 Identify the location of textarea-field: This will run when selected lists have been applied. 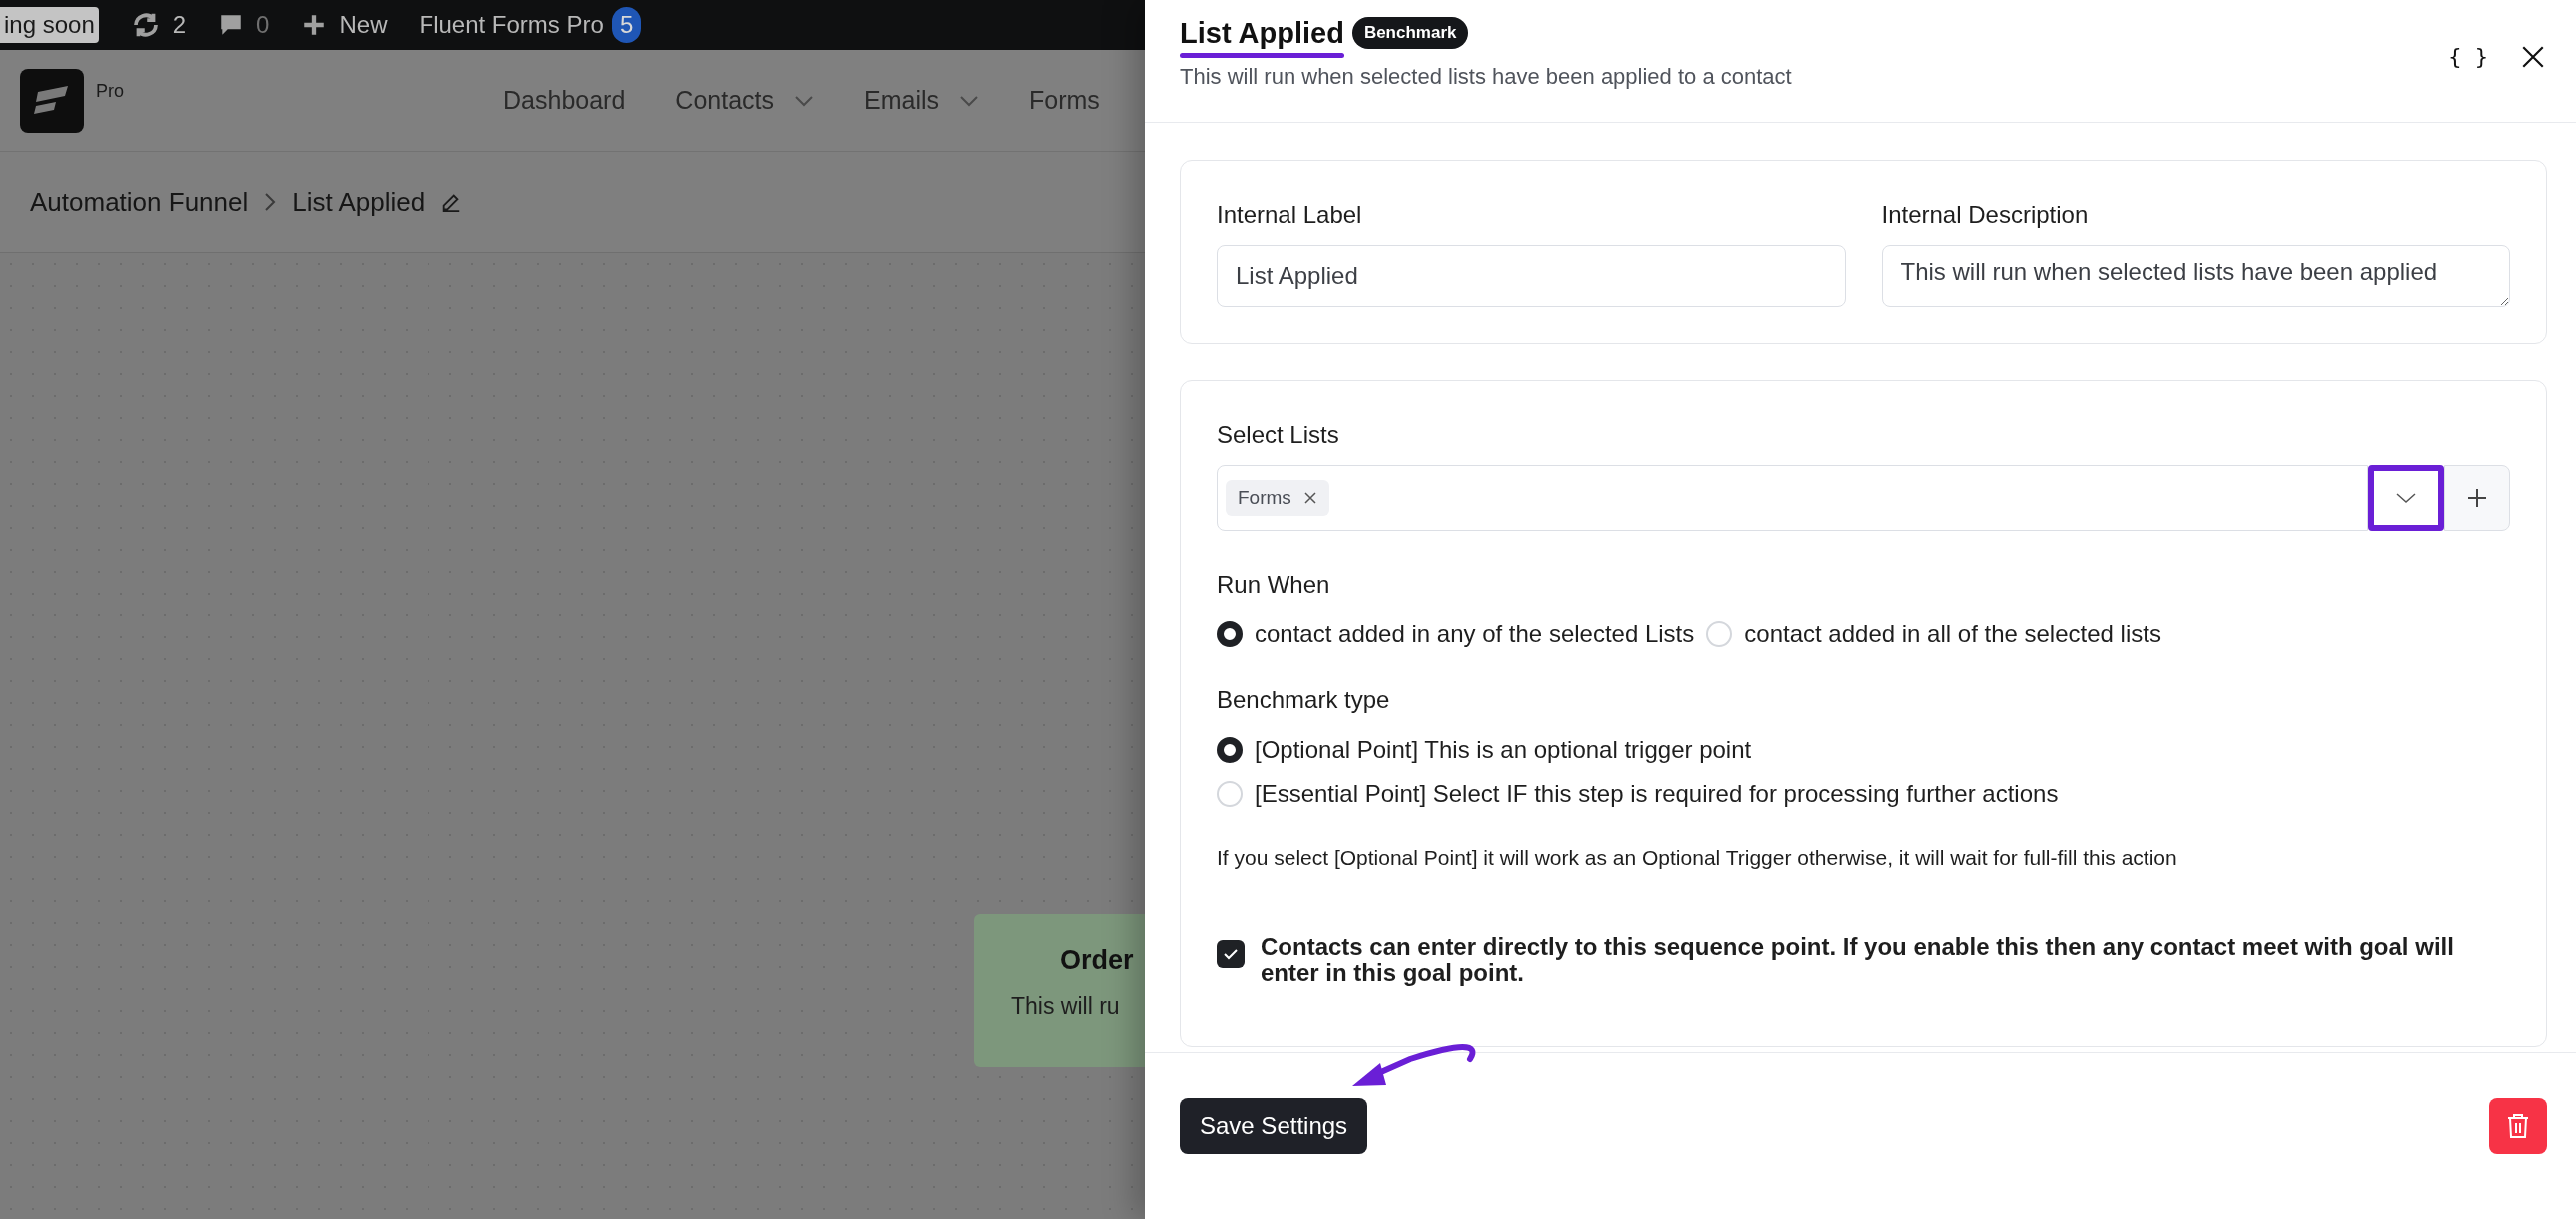
(2196, 276).